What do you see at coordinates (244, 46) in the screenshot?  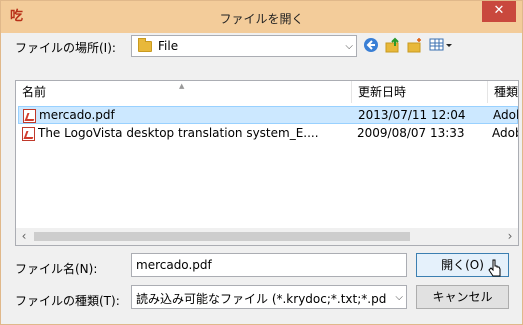 I see `location-combo: File ⌵` at bounding box center [244, 46].